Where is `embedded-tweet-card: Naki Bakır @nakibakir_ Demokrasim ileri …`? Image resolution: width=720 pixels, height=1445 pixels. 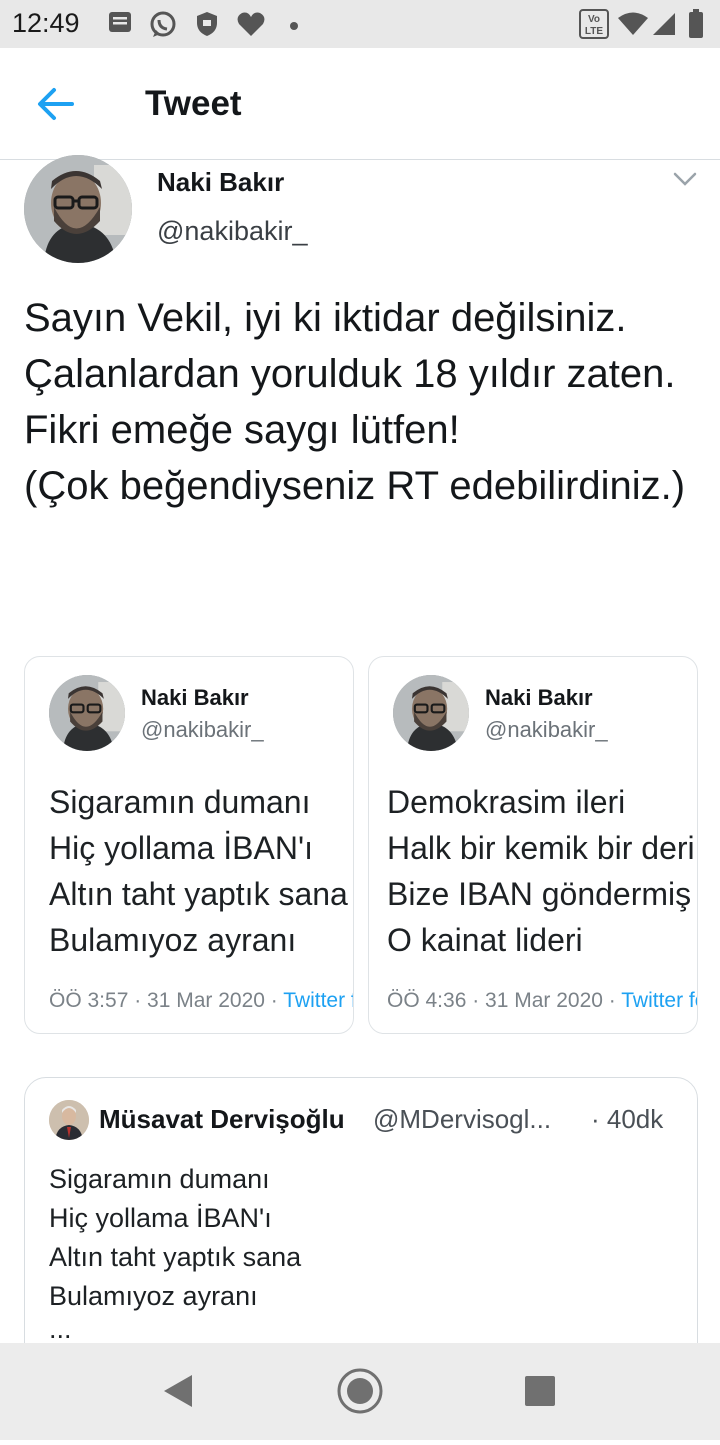
embedded-tweet-card: Naki Bakır @nakibakir_ Demokrasim ileri … is located at coordinates (533, 845).